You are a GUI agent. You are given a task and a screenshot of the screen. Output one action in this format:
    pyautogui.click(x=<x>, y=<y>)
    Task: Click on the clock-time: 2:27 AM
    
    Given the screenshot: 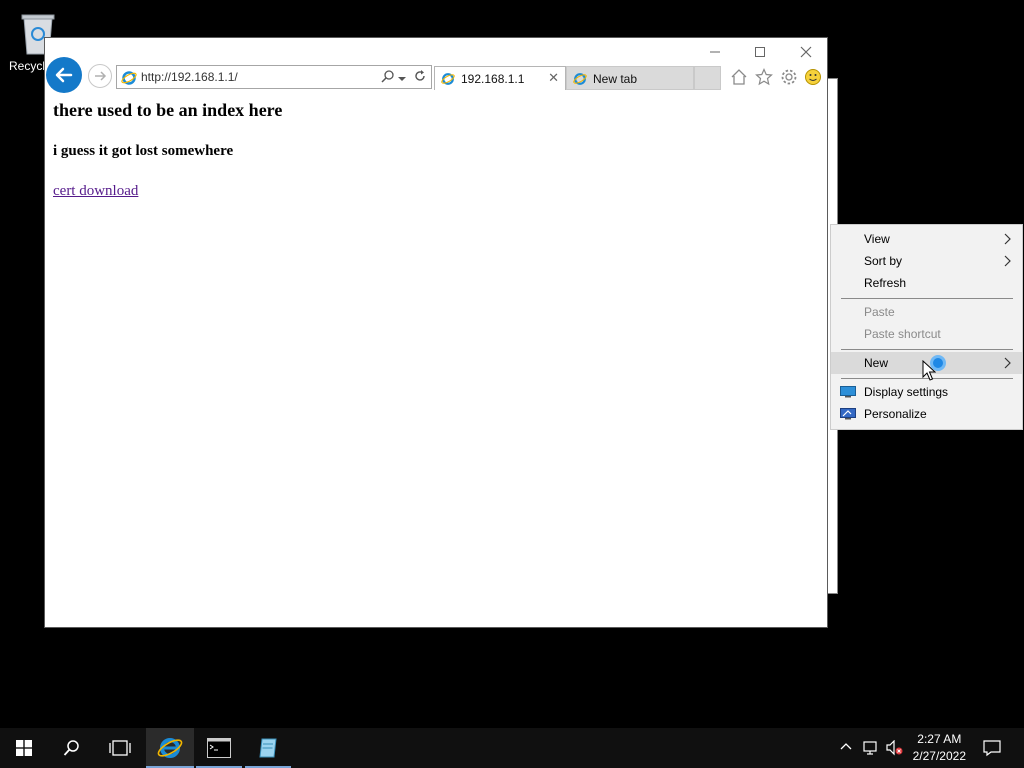 What is the action you would take?
    pyautogui.click(x=939, y=739)
    